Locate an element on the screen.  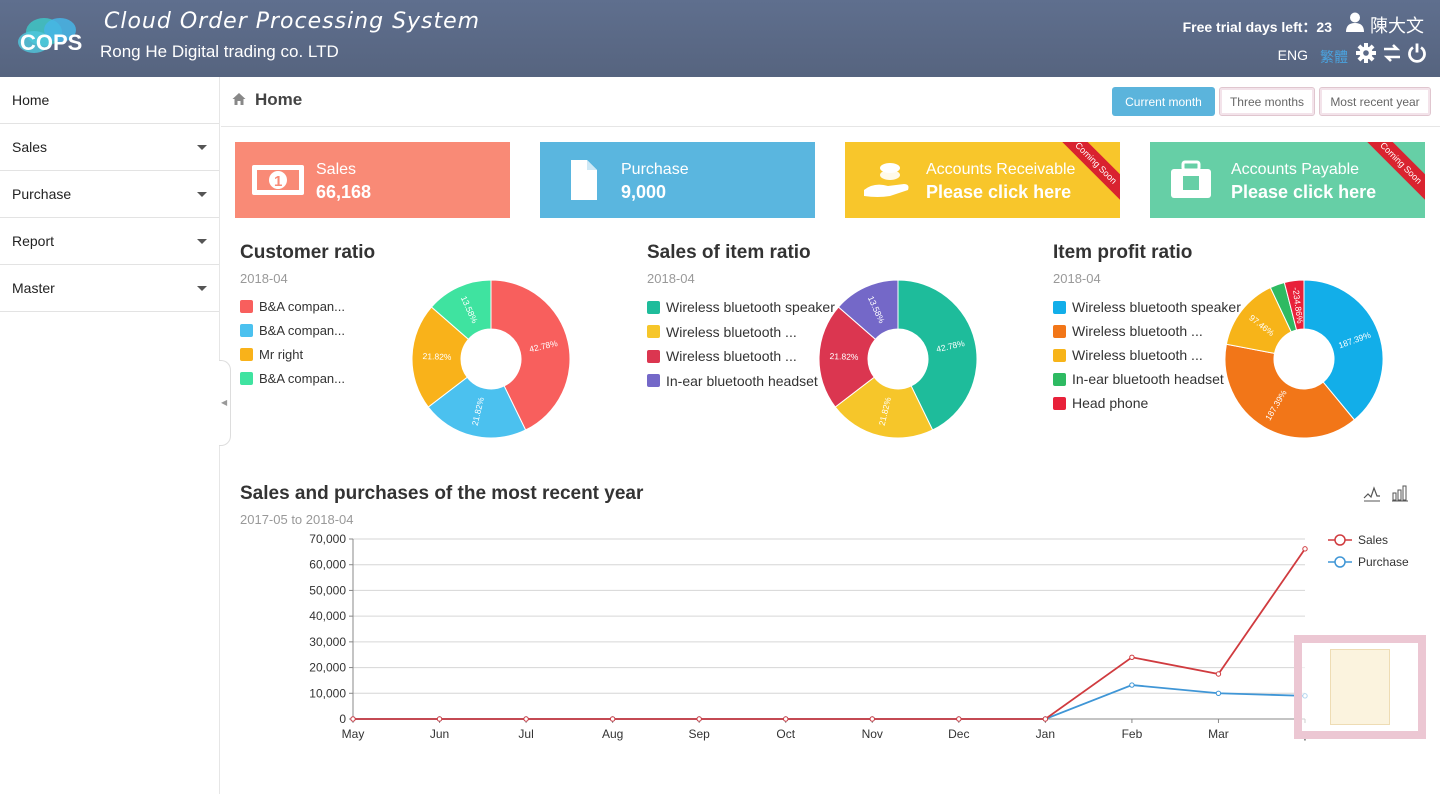
y-tick-label: 20,000 is located at coordinates (327, 668).